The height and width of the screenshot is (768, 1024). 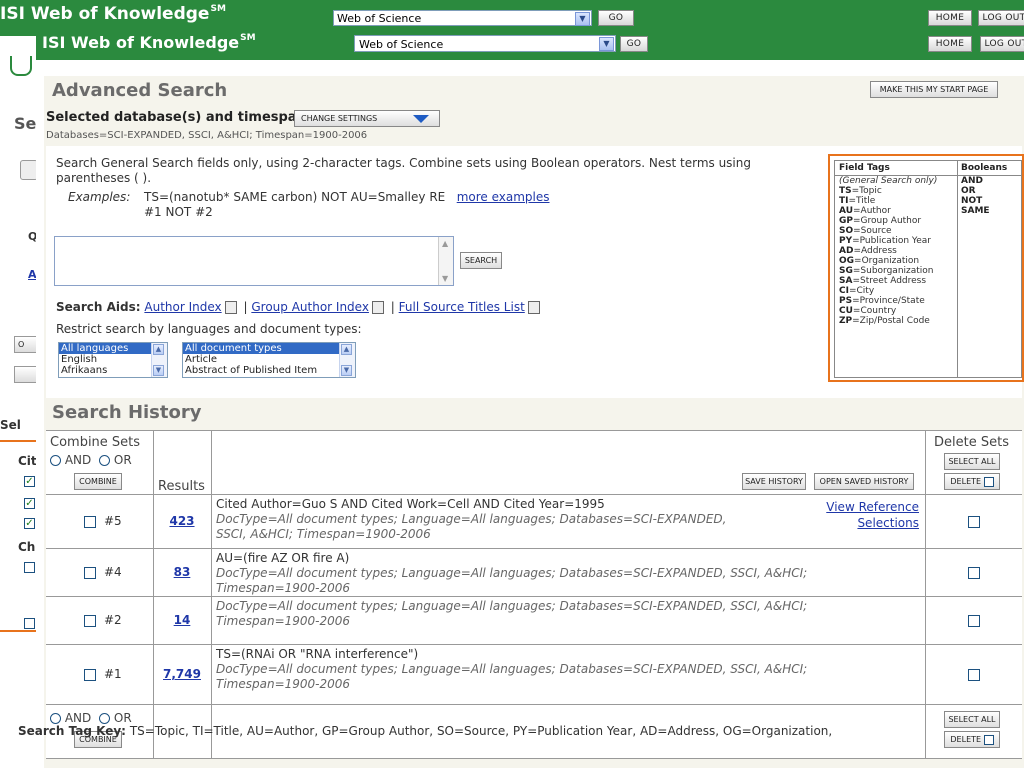 What do you see at coordinates (462, 18) in the screenshot?
I see `back-database-select: Web of Science ▼` at bounding box center [462, 18].